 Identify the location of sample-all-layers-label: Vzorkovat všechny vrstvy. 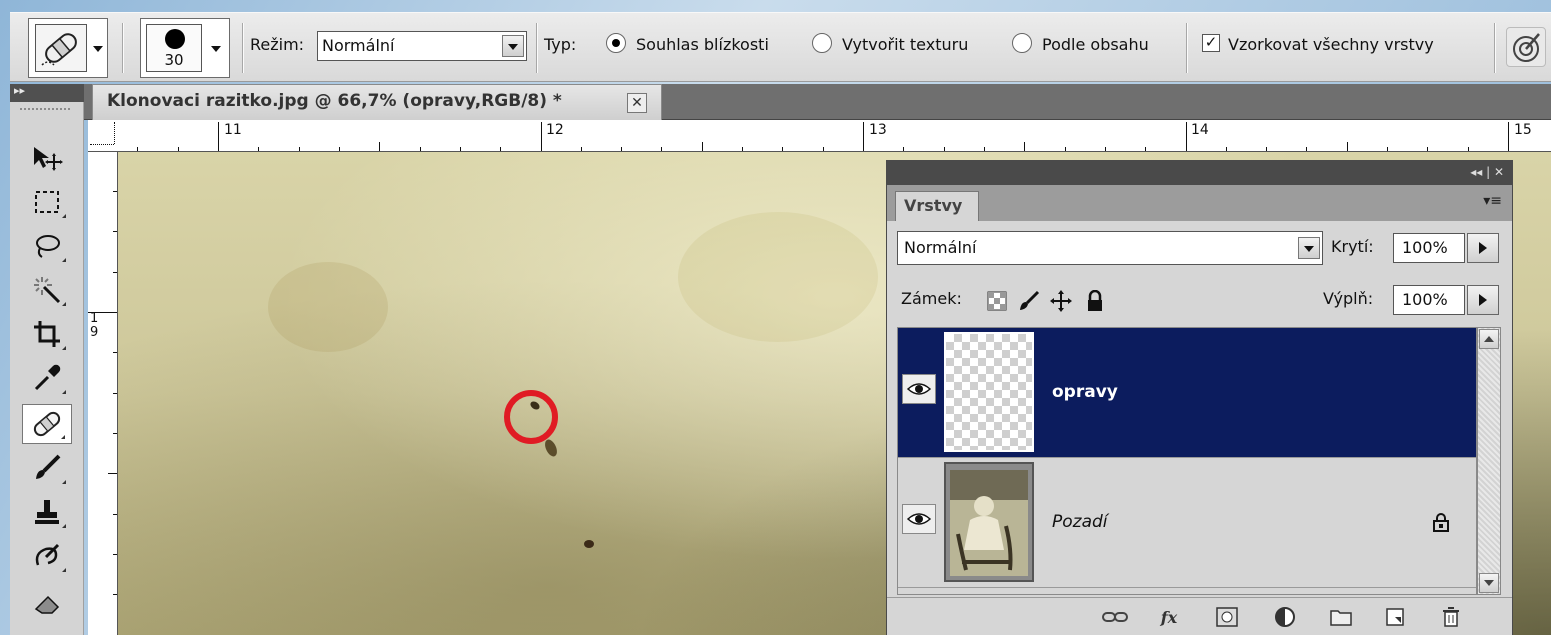
(1331, 44).